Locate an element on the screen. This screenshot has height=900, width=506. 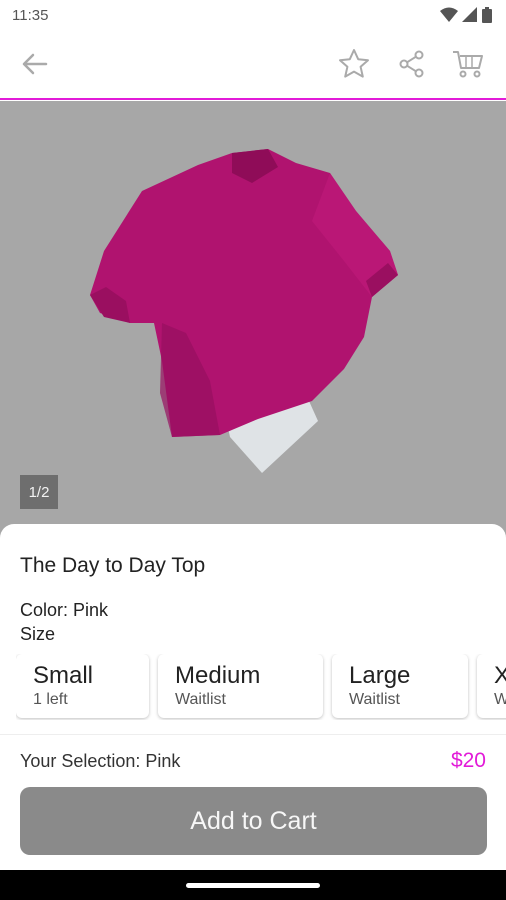
share-icon is located at coordinates (412, 66).